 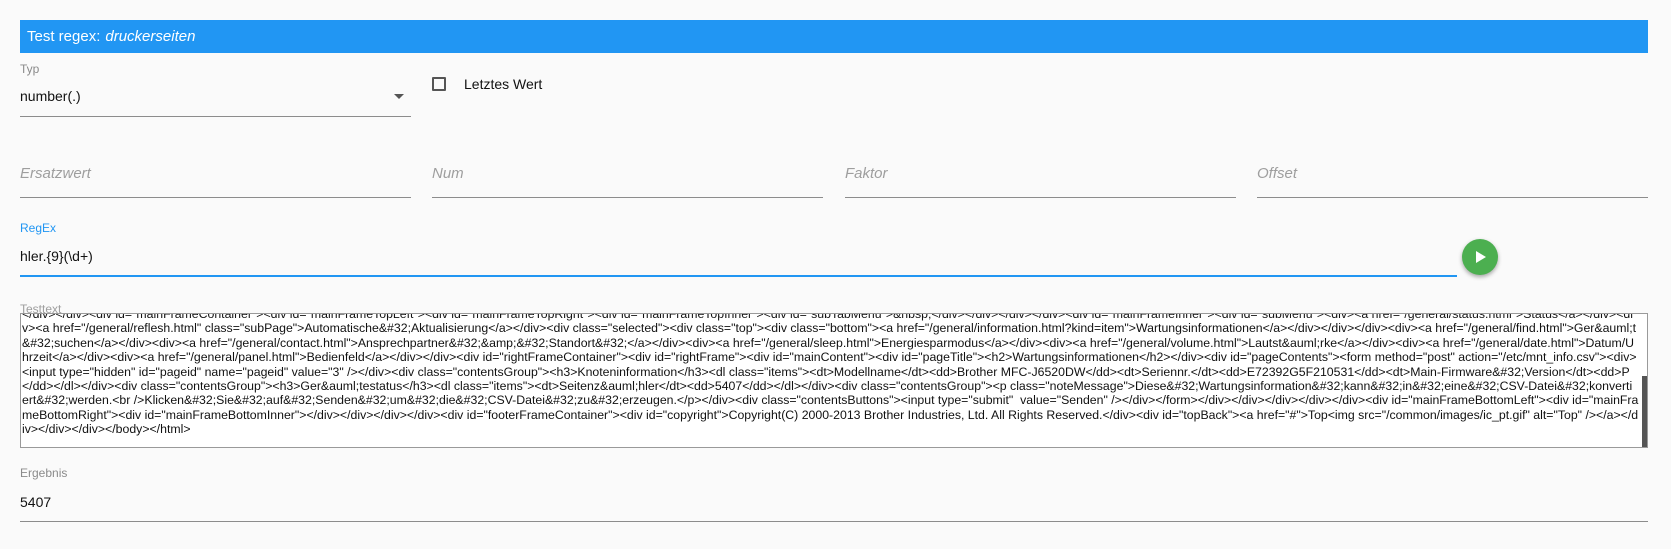 I want to click on last-value-checkbox, so click(x=439, y=84).